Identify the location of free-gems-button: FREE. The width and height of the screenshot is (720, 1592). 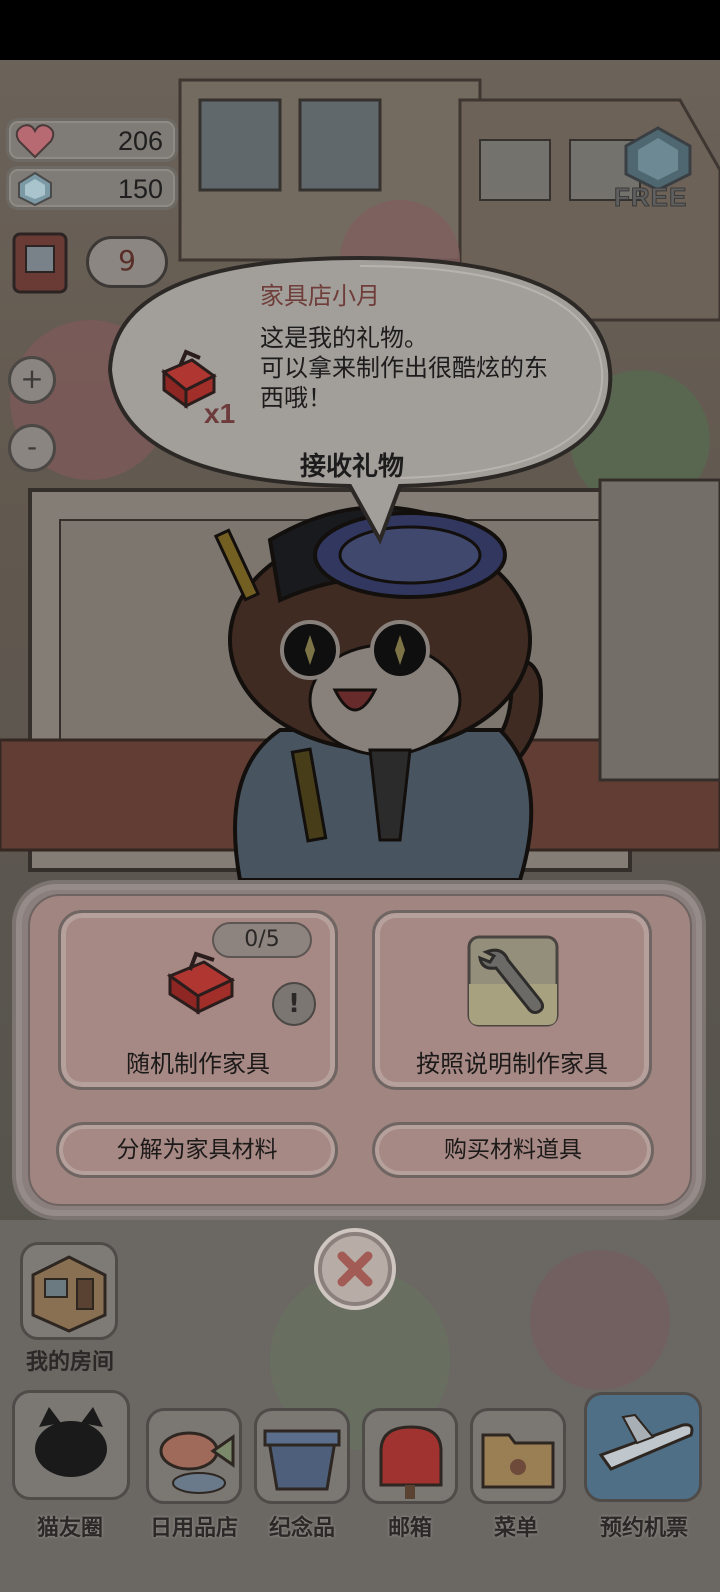
(660, 170).